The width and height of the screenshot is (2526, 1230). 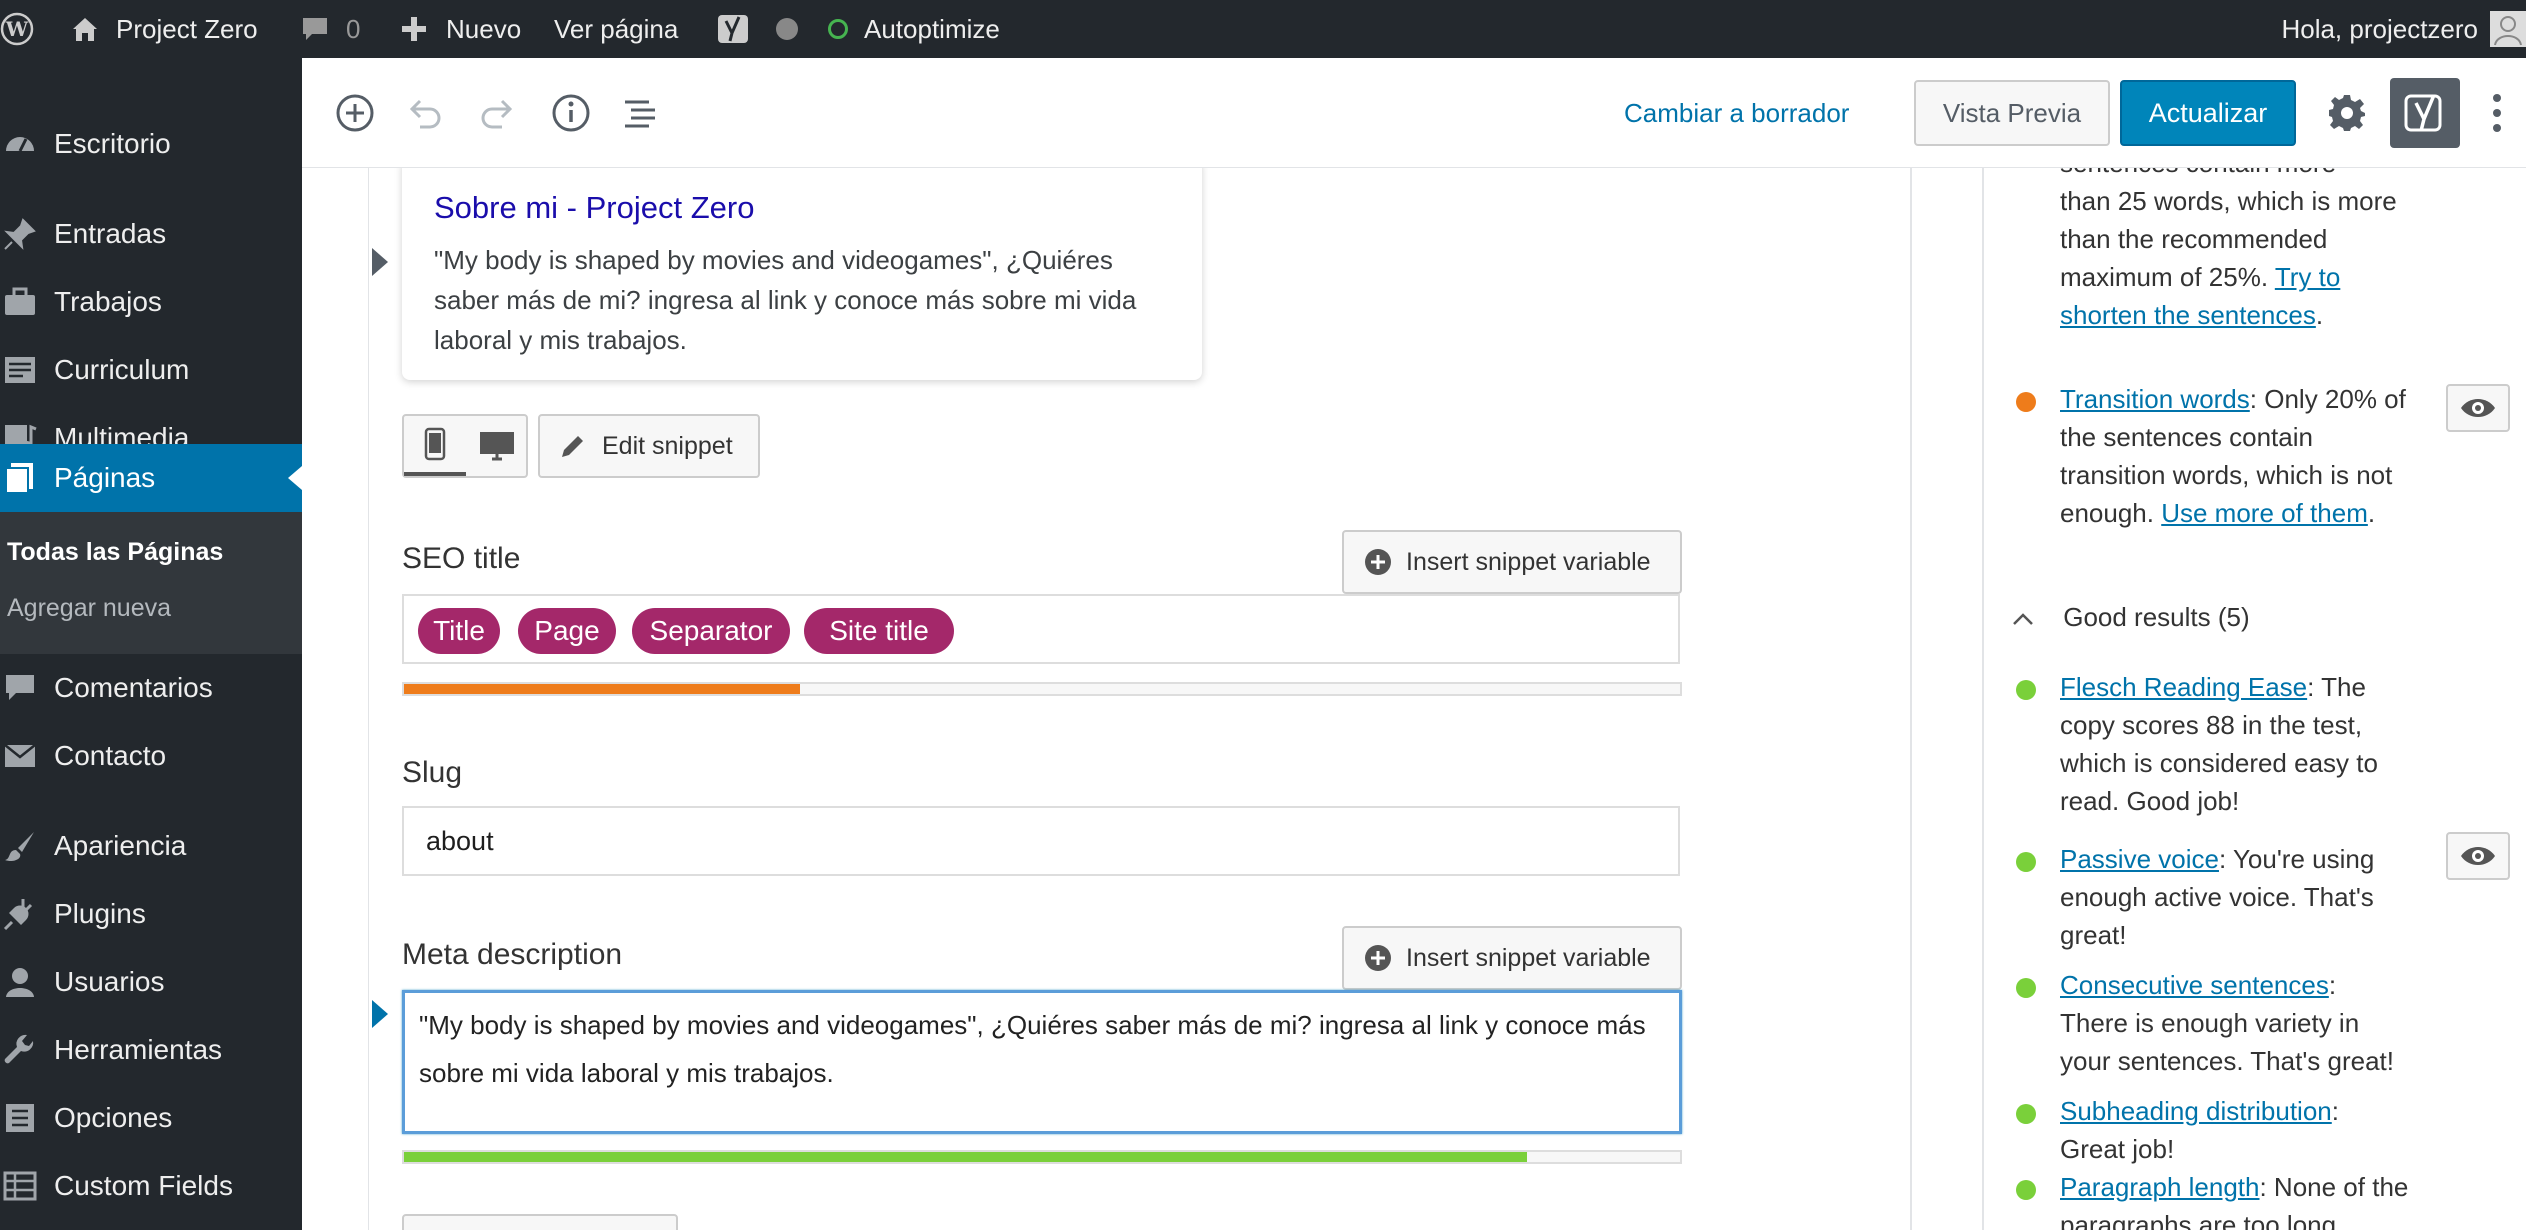 I want to click on sidebar-item-label: Páginas, so click(x=105, y=477).